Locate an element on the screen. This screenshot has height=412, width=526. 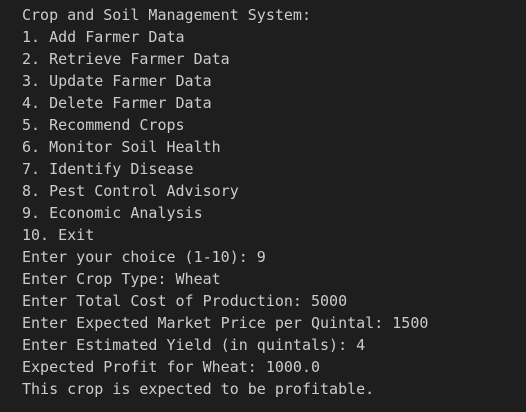
menu-option-identify-disease: 7. Identify Disease is located at coordinates (108, 169).